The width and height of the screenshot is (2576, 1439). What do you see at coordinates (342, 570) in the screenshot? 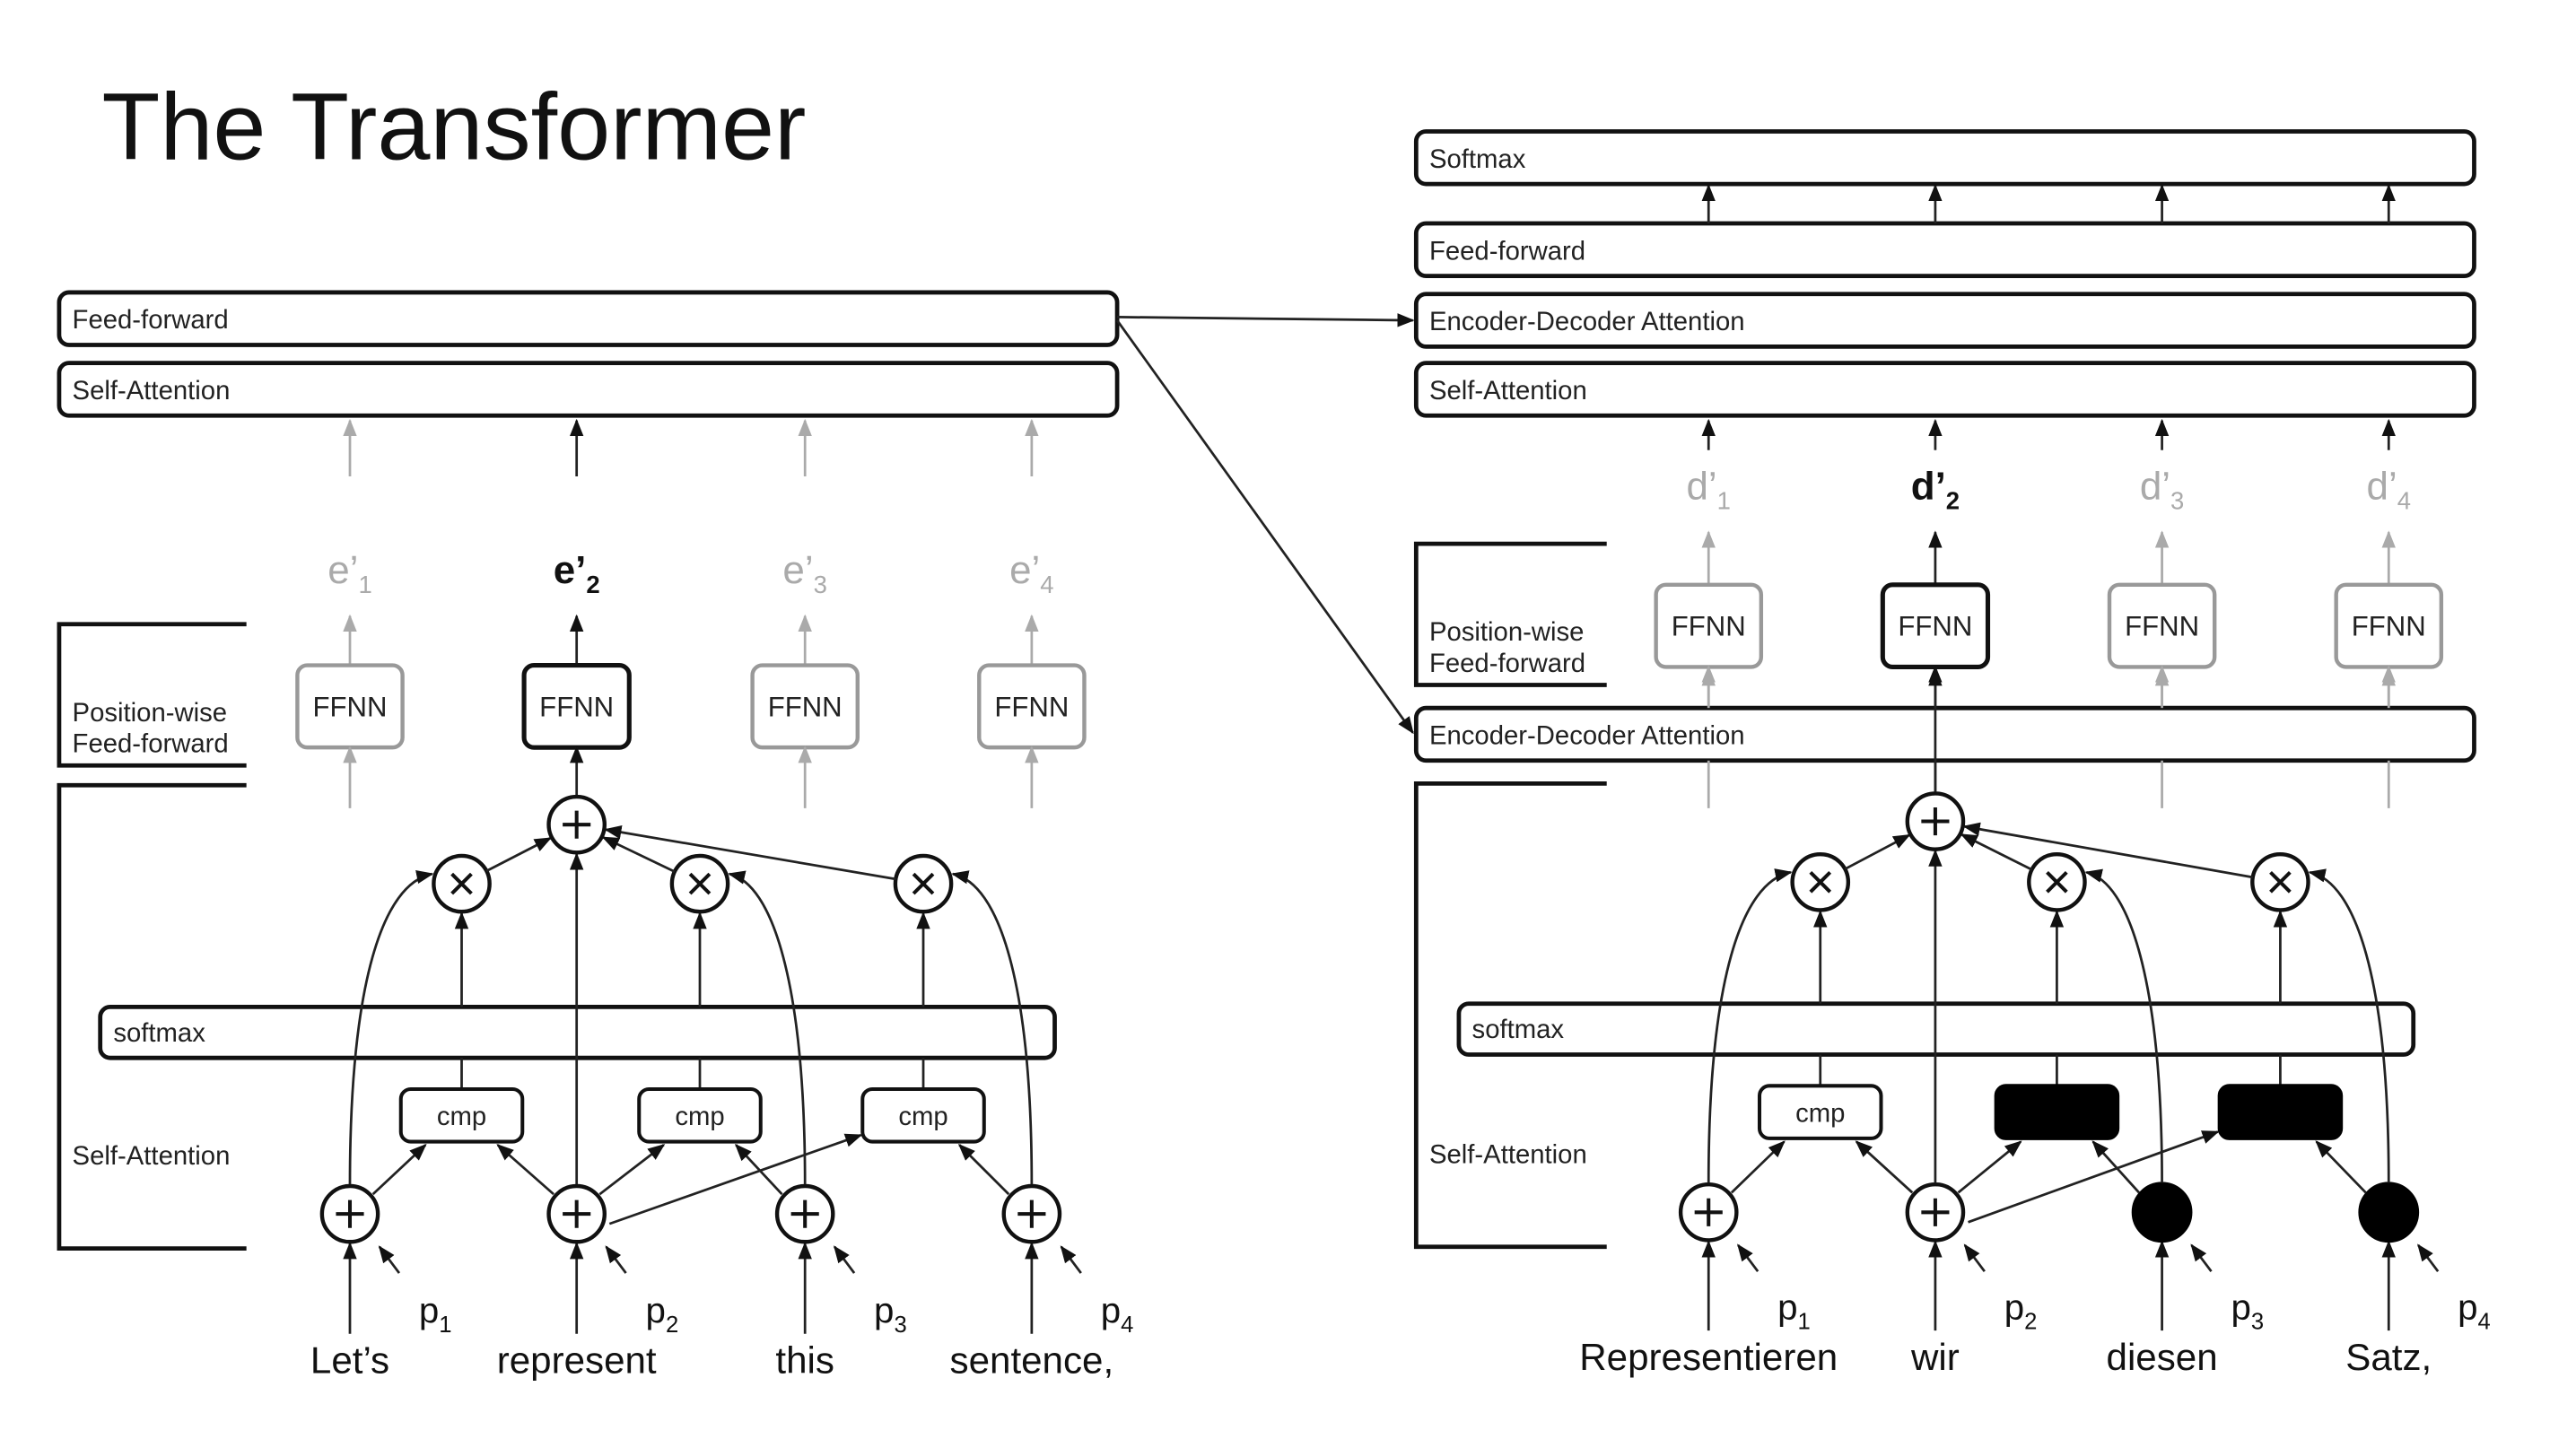
I see `encoder-output-1-label-main: e’` at bounding box center [342, 570].